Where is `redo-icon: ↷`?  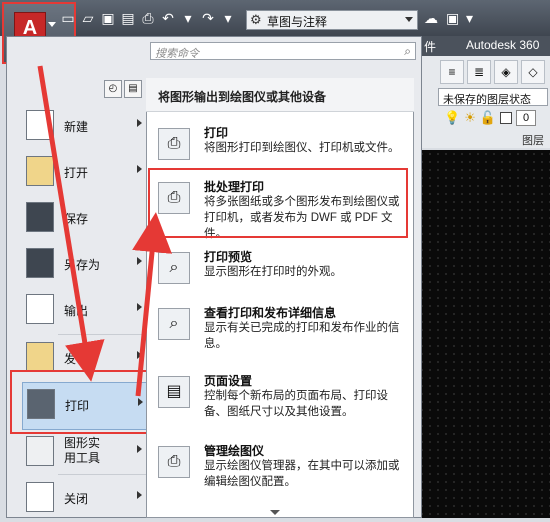
redo-icon: ↷ is located at coordinates (208, 18).